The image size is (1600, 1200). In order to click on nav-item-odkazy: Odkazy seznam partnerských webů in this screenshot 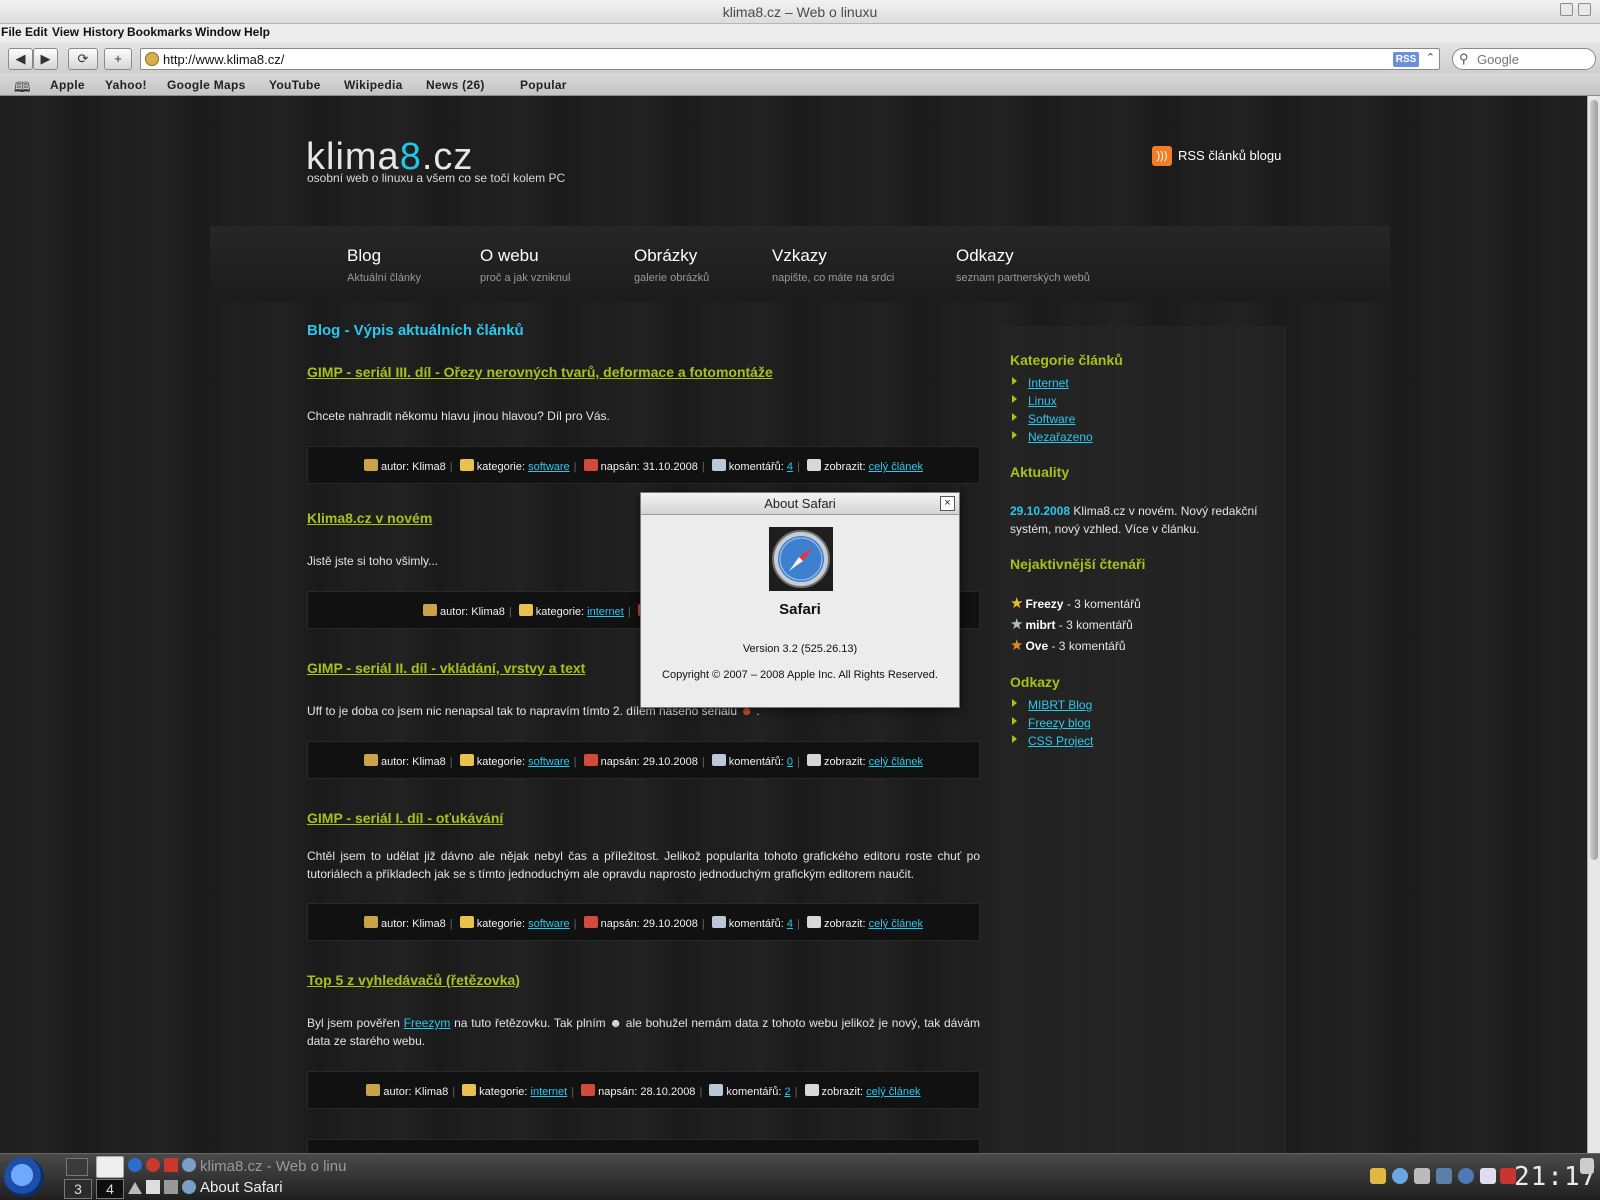, I will do `click(1023, 265)`.